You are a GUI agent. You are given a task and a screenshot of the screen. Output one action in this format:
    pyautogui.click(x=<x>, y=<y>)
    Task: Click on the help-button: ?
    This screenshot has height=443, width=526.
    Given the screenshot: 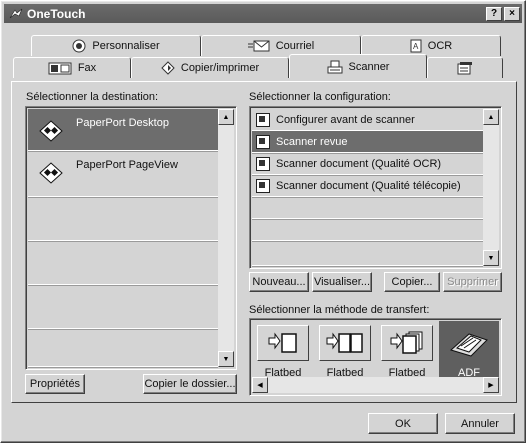 What is the action you would take?
    pyautogui.click(x=494, y=13)
    